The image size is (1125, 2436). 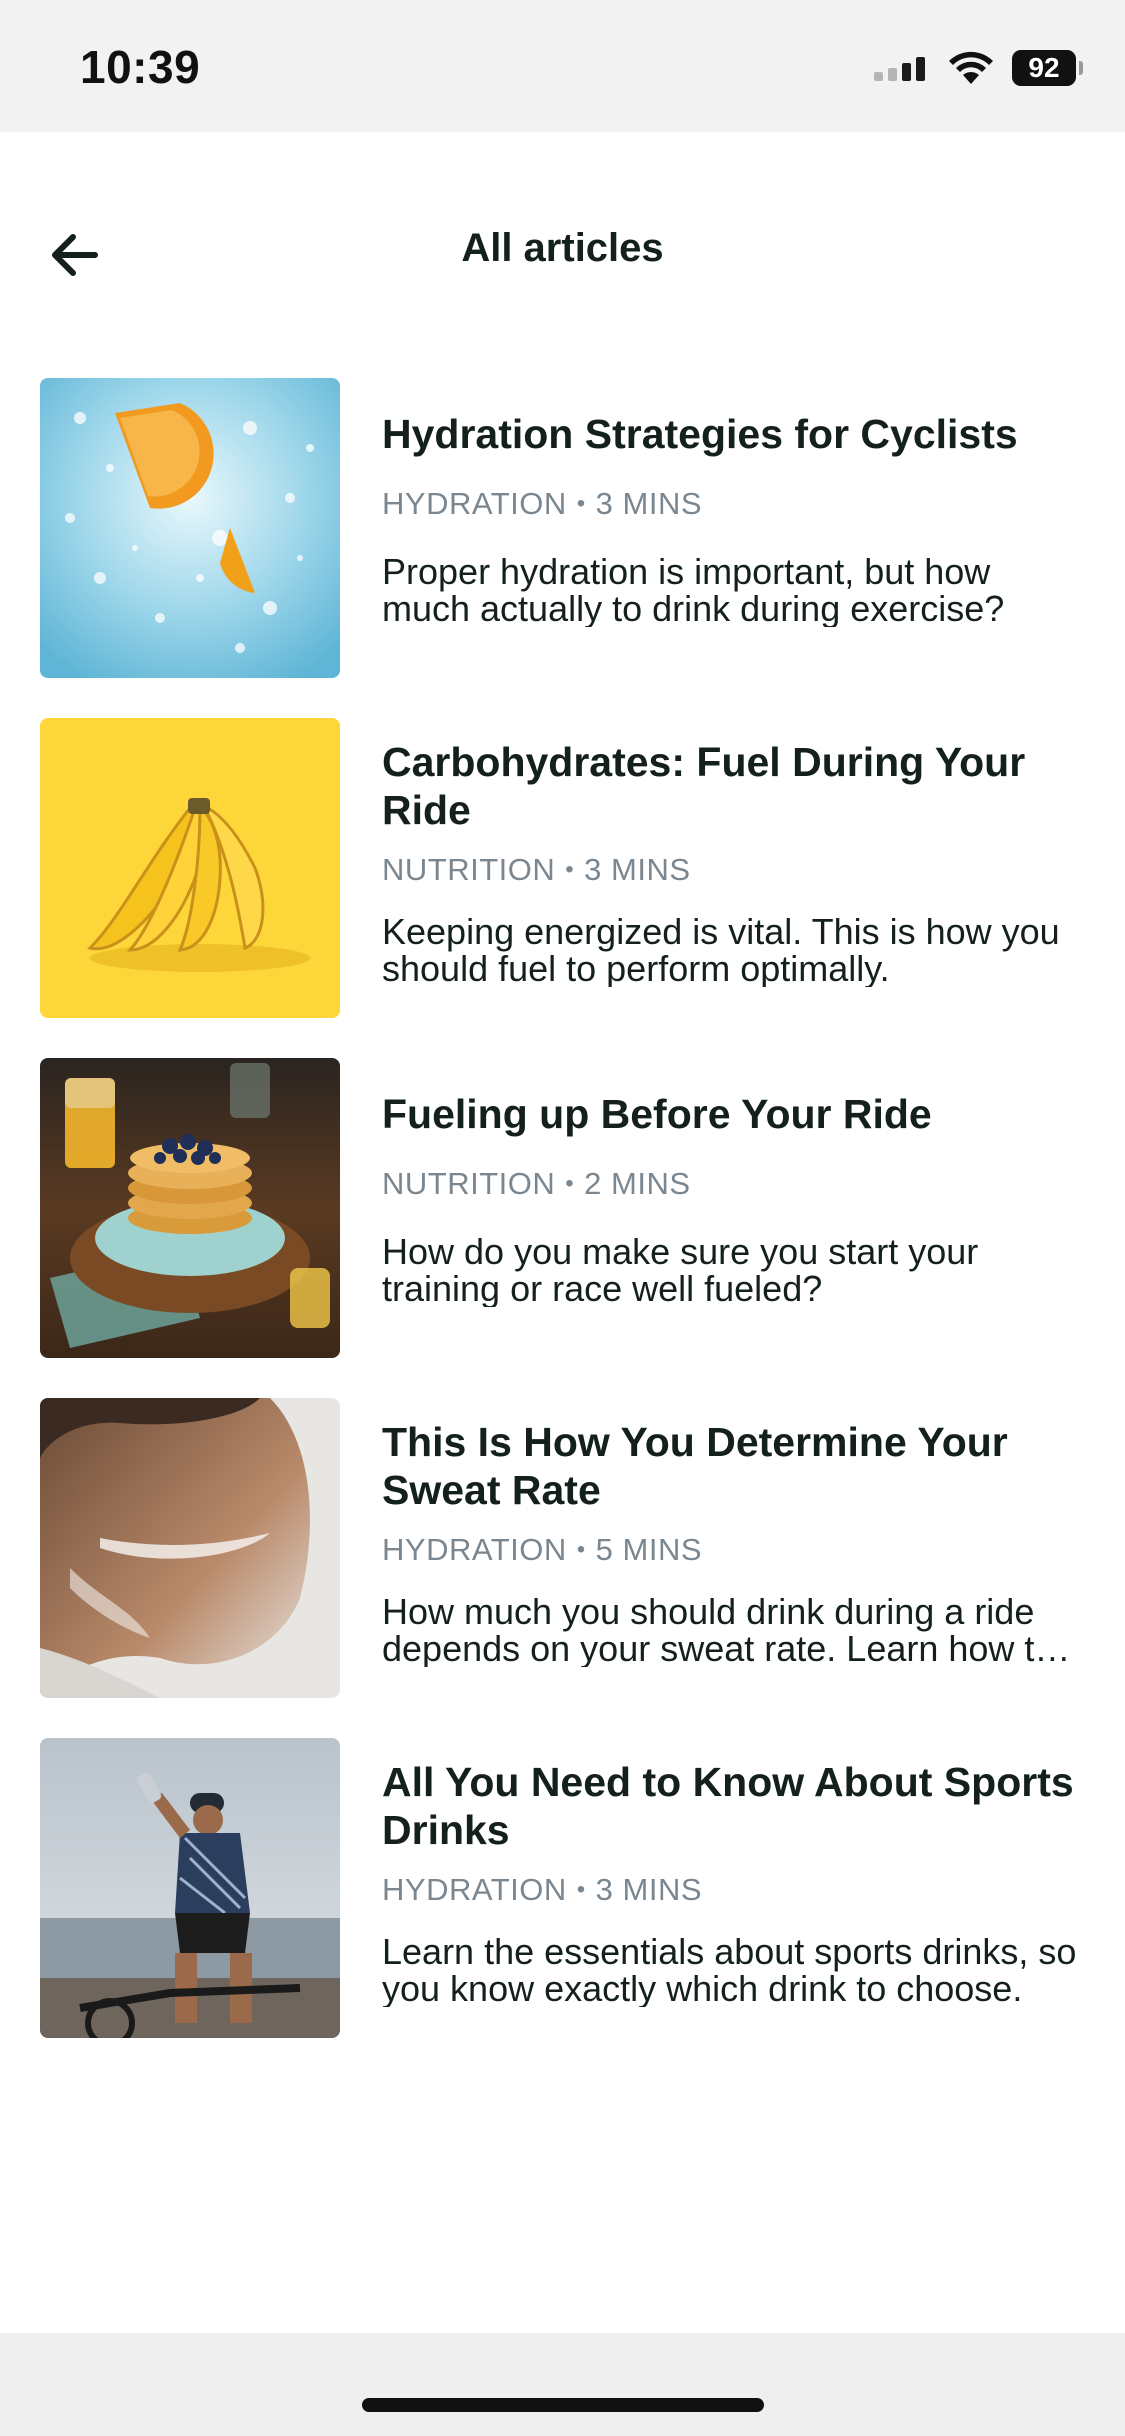 What do you see at coordinates (899, 69) in the screenshot?
I see `cellular-signal-icon` at bounding box center [899, 69].